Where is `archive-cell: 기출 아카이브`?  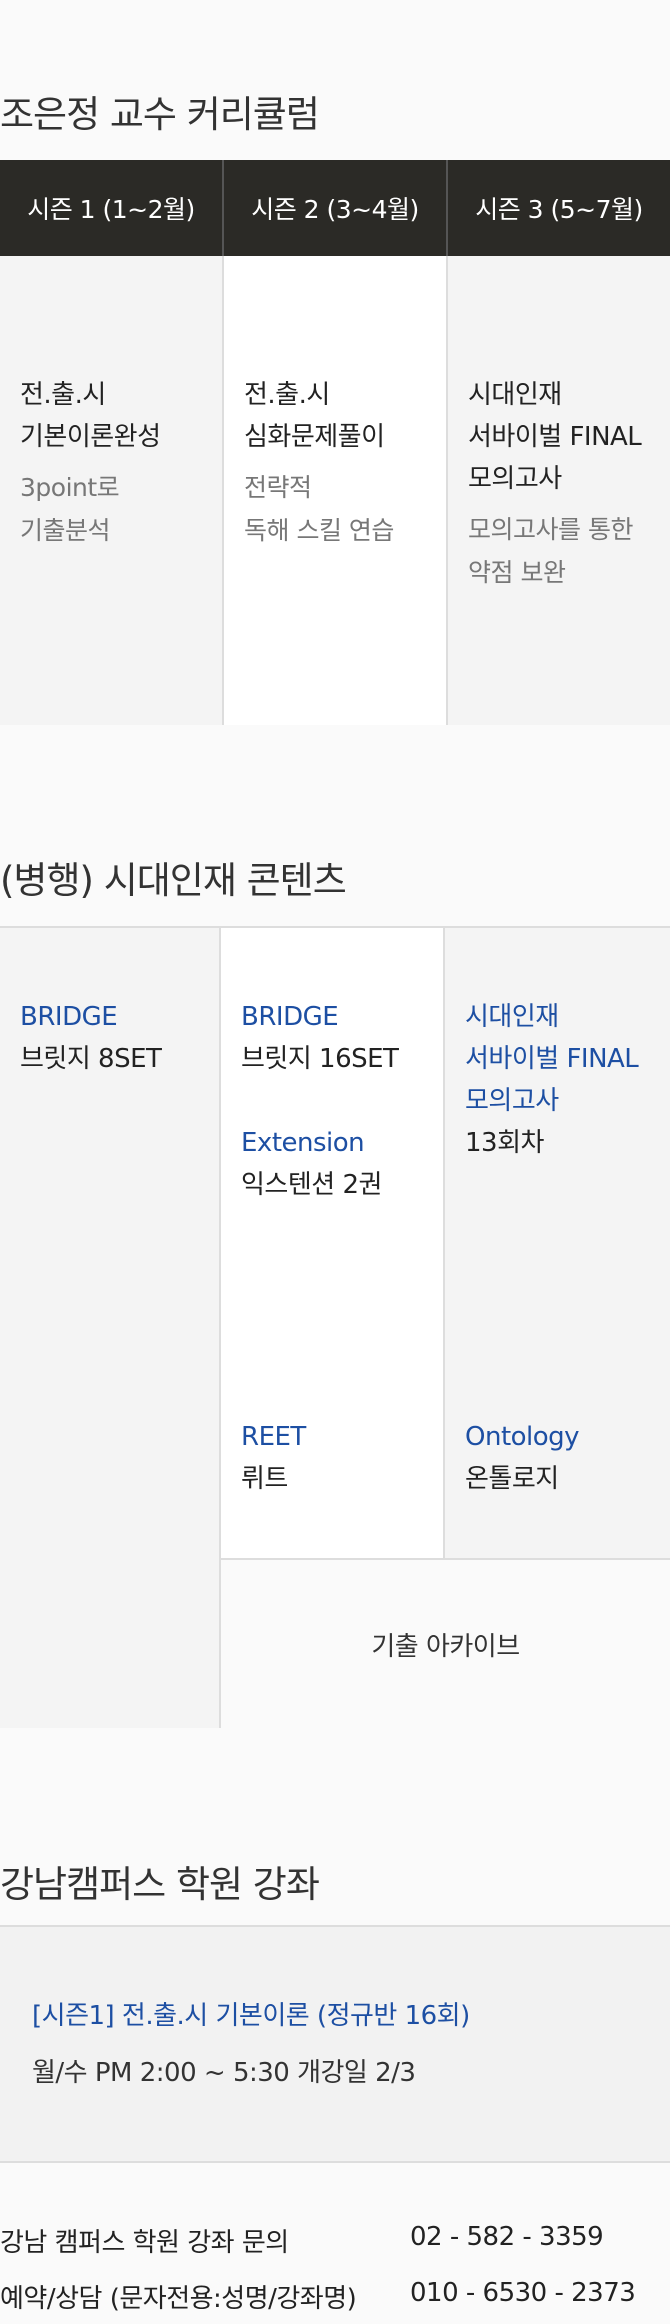 archive-cell: 기출 아카이브 is located at coordinates (445, 1643).